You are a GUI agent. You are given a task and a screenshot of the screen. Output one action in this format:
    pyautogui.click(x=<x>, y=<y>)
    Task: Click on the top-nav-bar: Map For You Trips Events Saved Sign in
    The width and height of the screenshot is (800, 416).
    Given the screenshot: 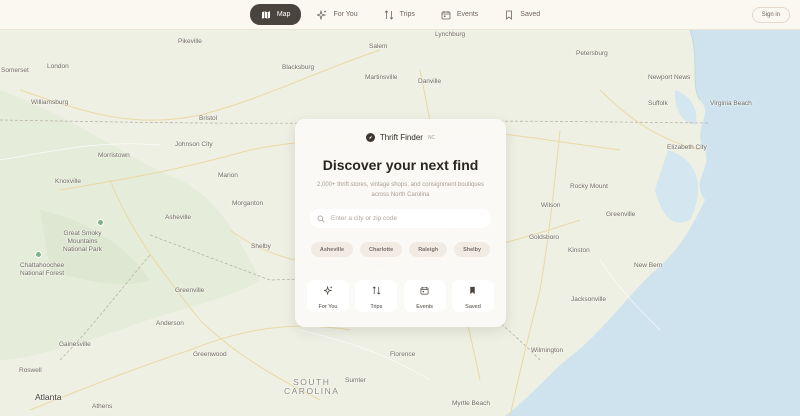 What is the action you would take?
    pyautogui.click(x=400, y=15)
    